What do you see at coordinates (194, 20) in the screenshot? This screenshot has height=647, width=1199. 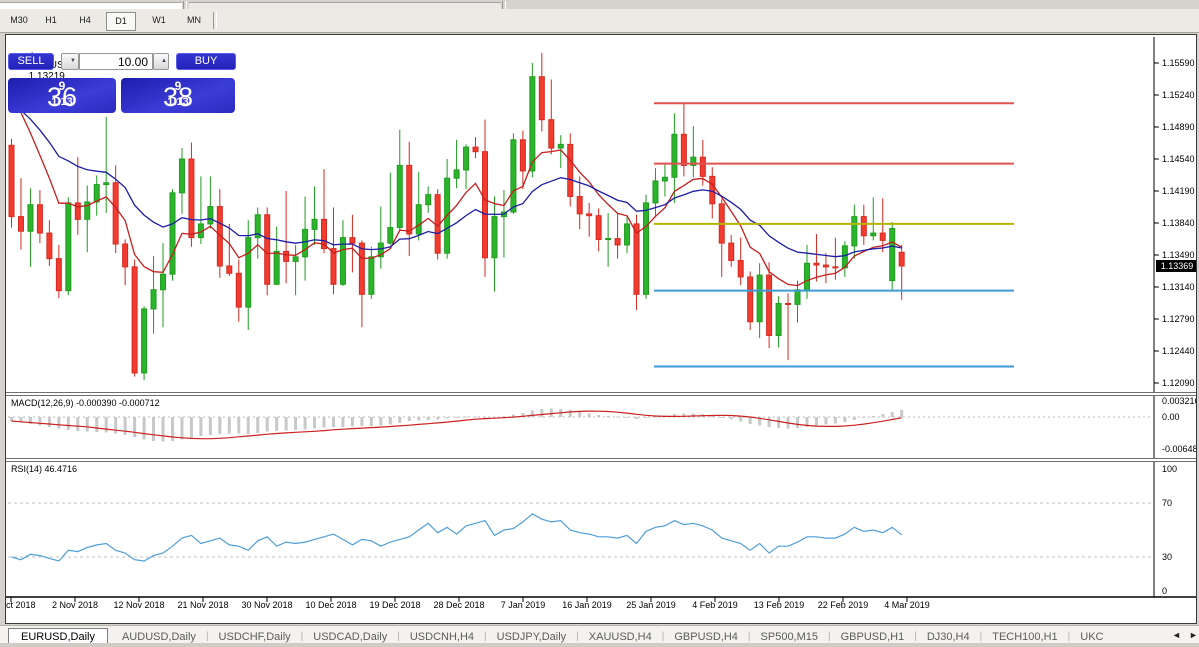 I see `timeframe-button-mn: MN` at bounding box center [194, 20].